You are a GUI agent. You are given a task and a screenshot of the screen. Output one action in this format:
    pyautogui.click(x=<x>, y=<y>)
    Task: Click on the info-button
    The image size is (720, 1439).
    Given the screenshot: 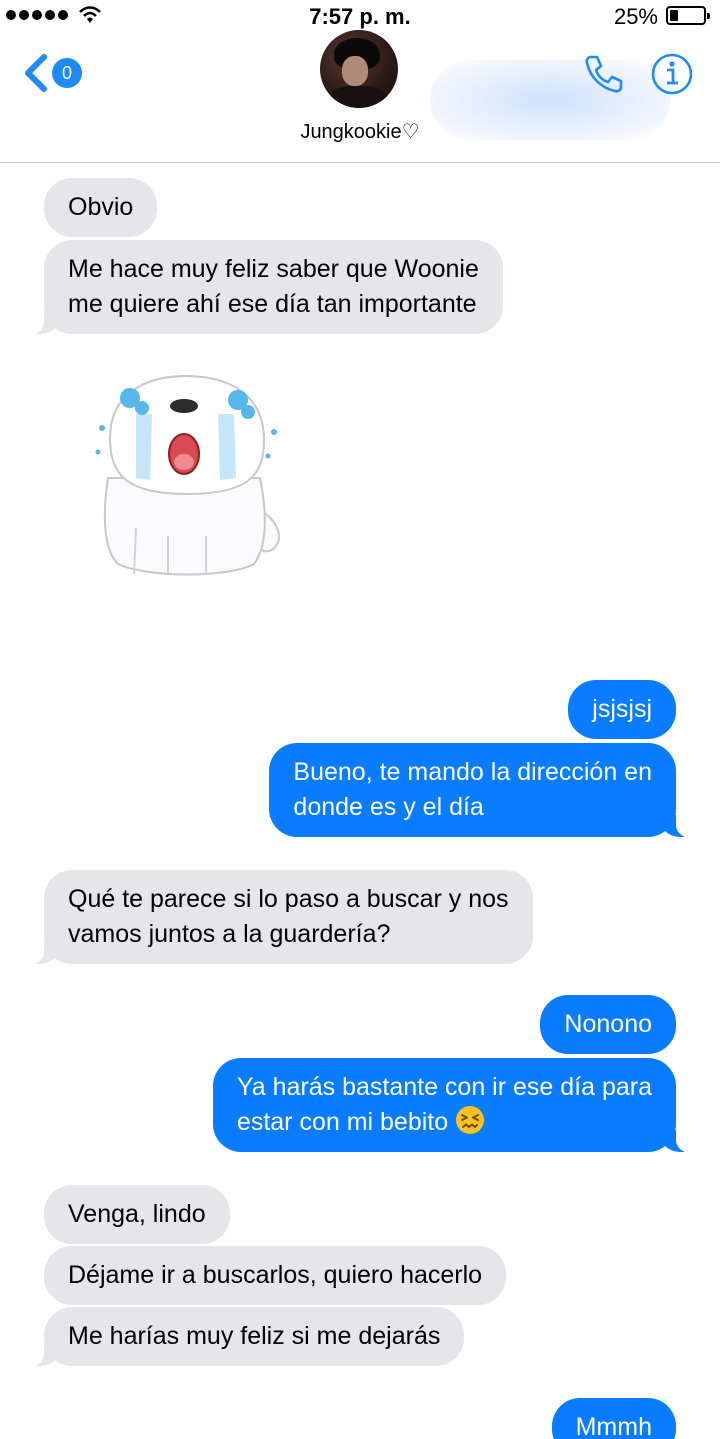 What is the action you would take?
    pyautogui.click(x=672, y=74)
    